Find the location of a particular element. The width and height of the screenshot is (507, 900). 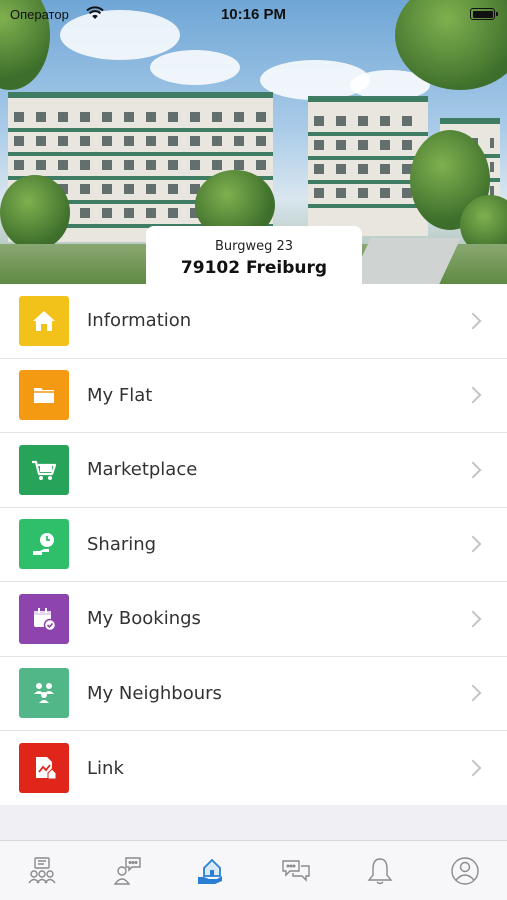

menu-item-label: My Neighbours is located at coordinates (154, 693).